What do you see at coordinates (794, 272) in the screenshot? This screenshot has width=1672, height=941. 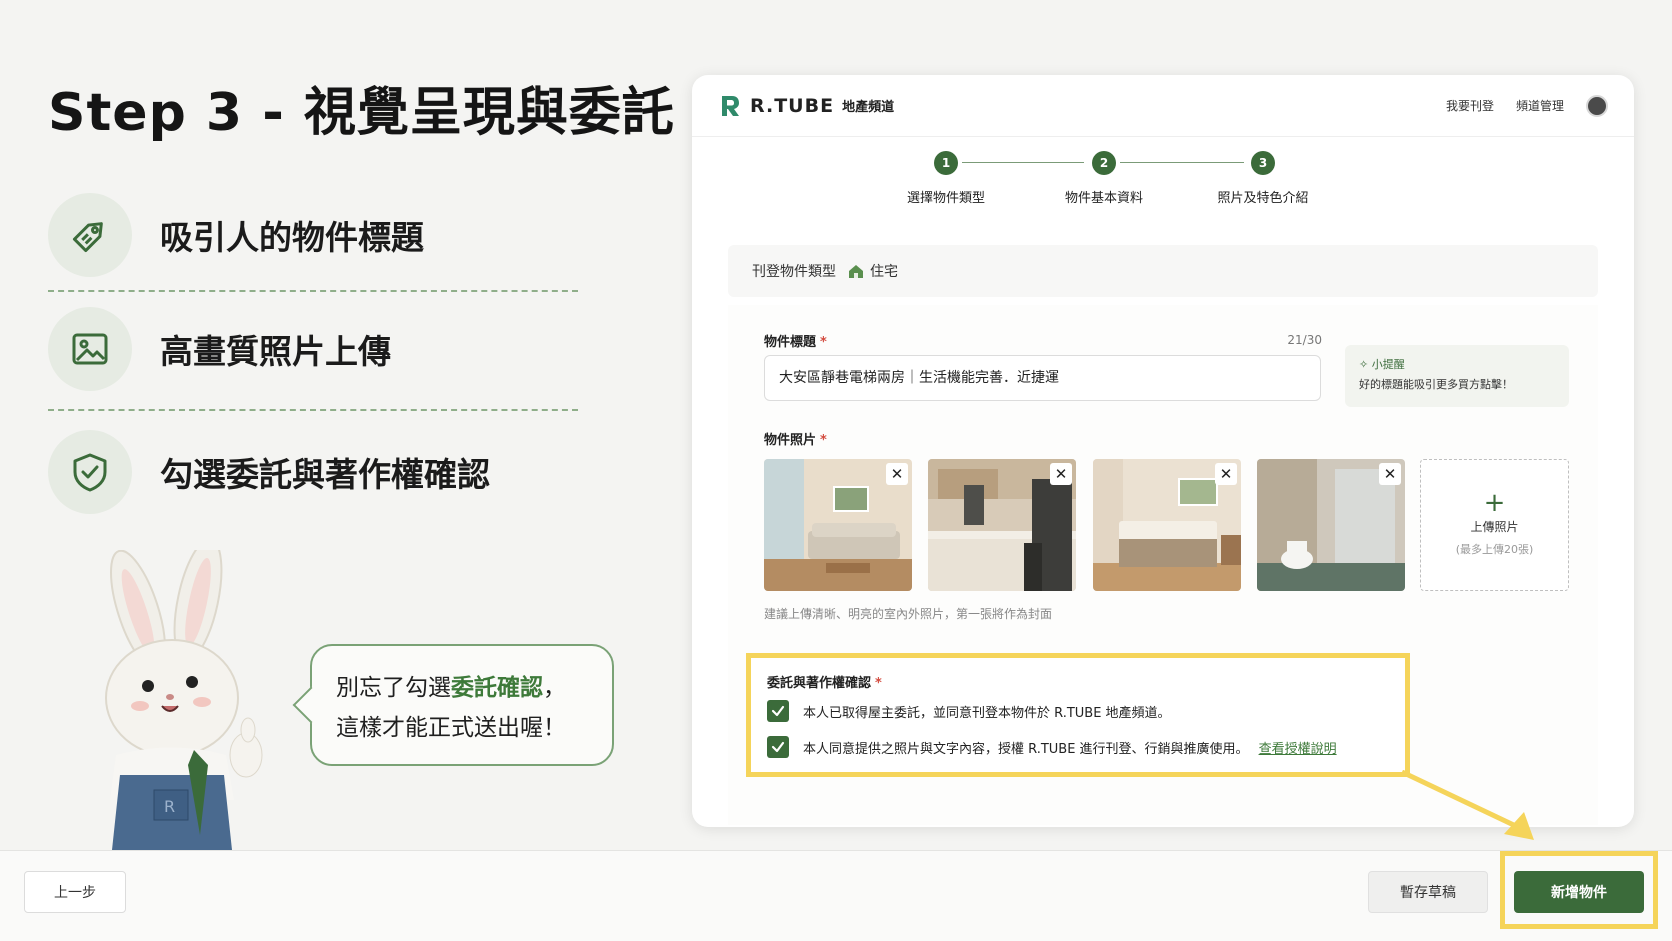 I see `listing-type-label: 刊登物件類型` at bounding box center [794, 272].